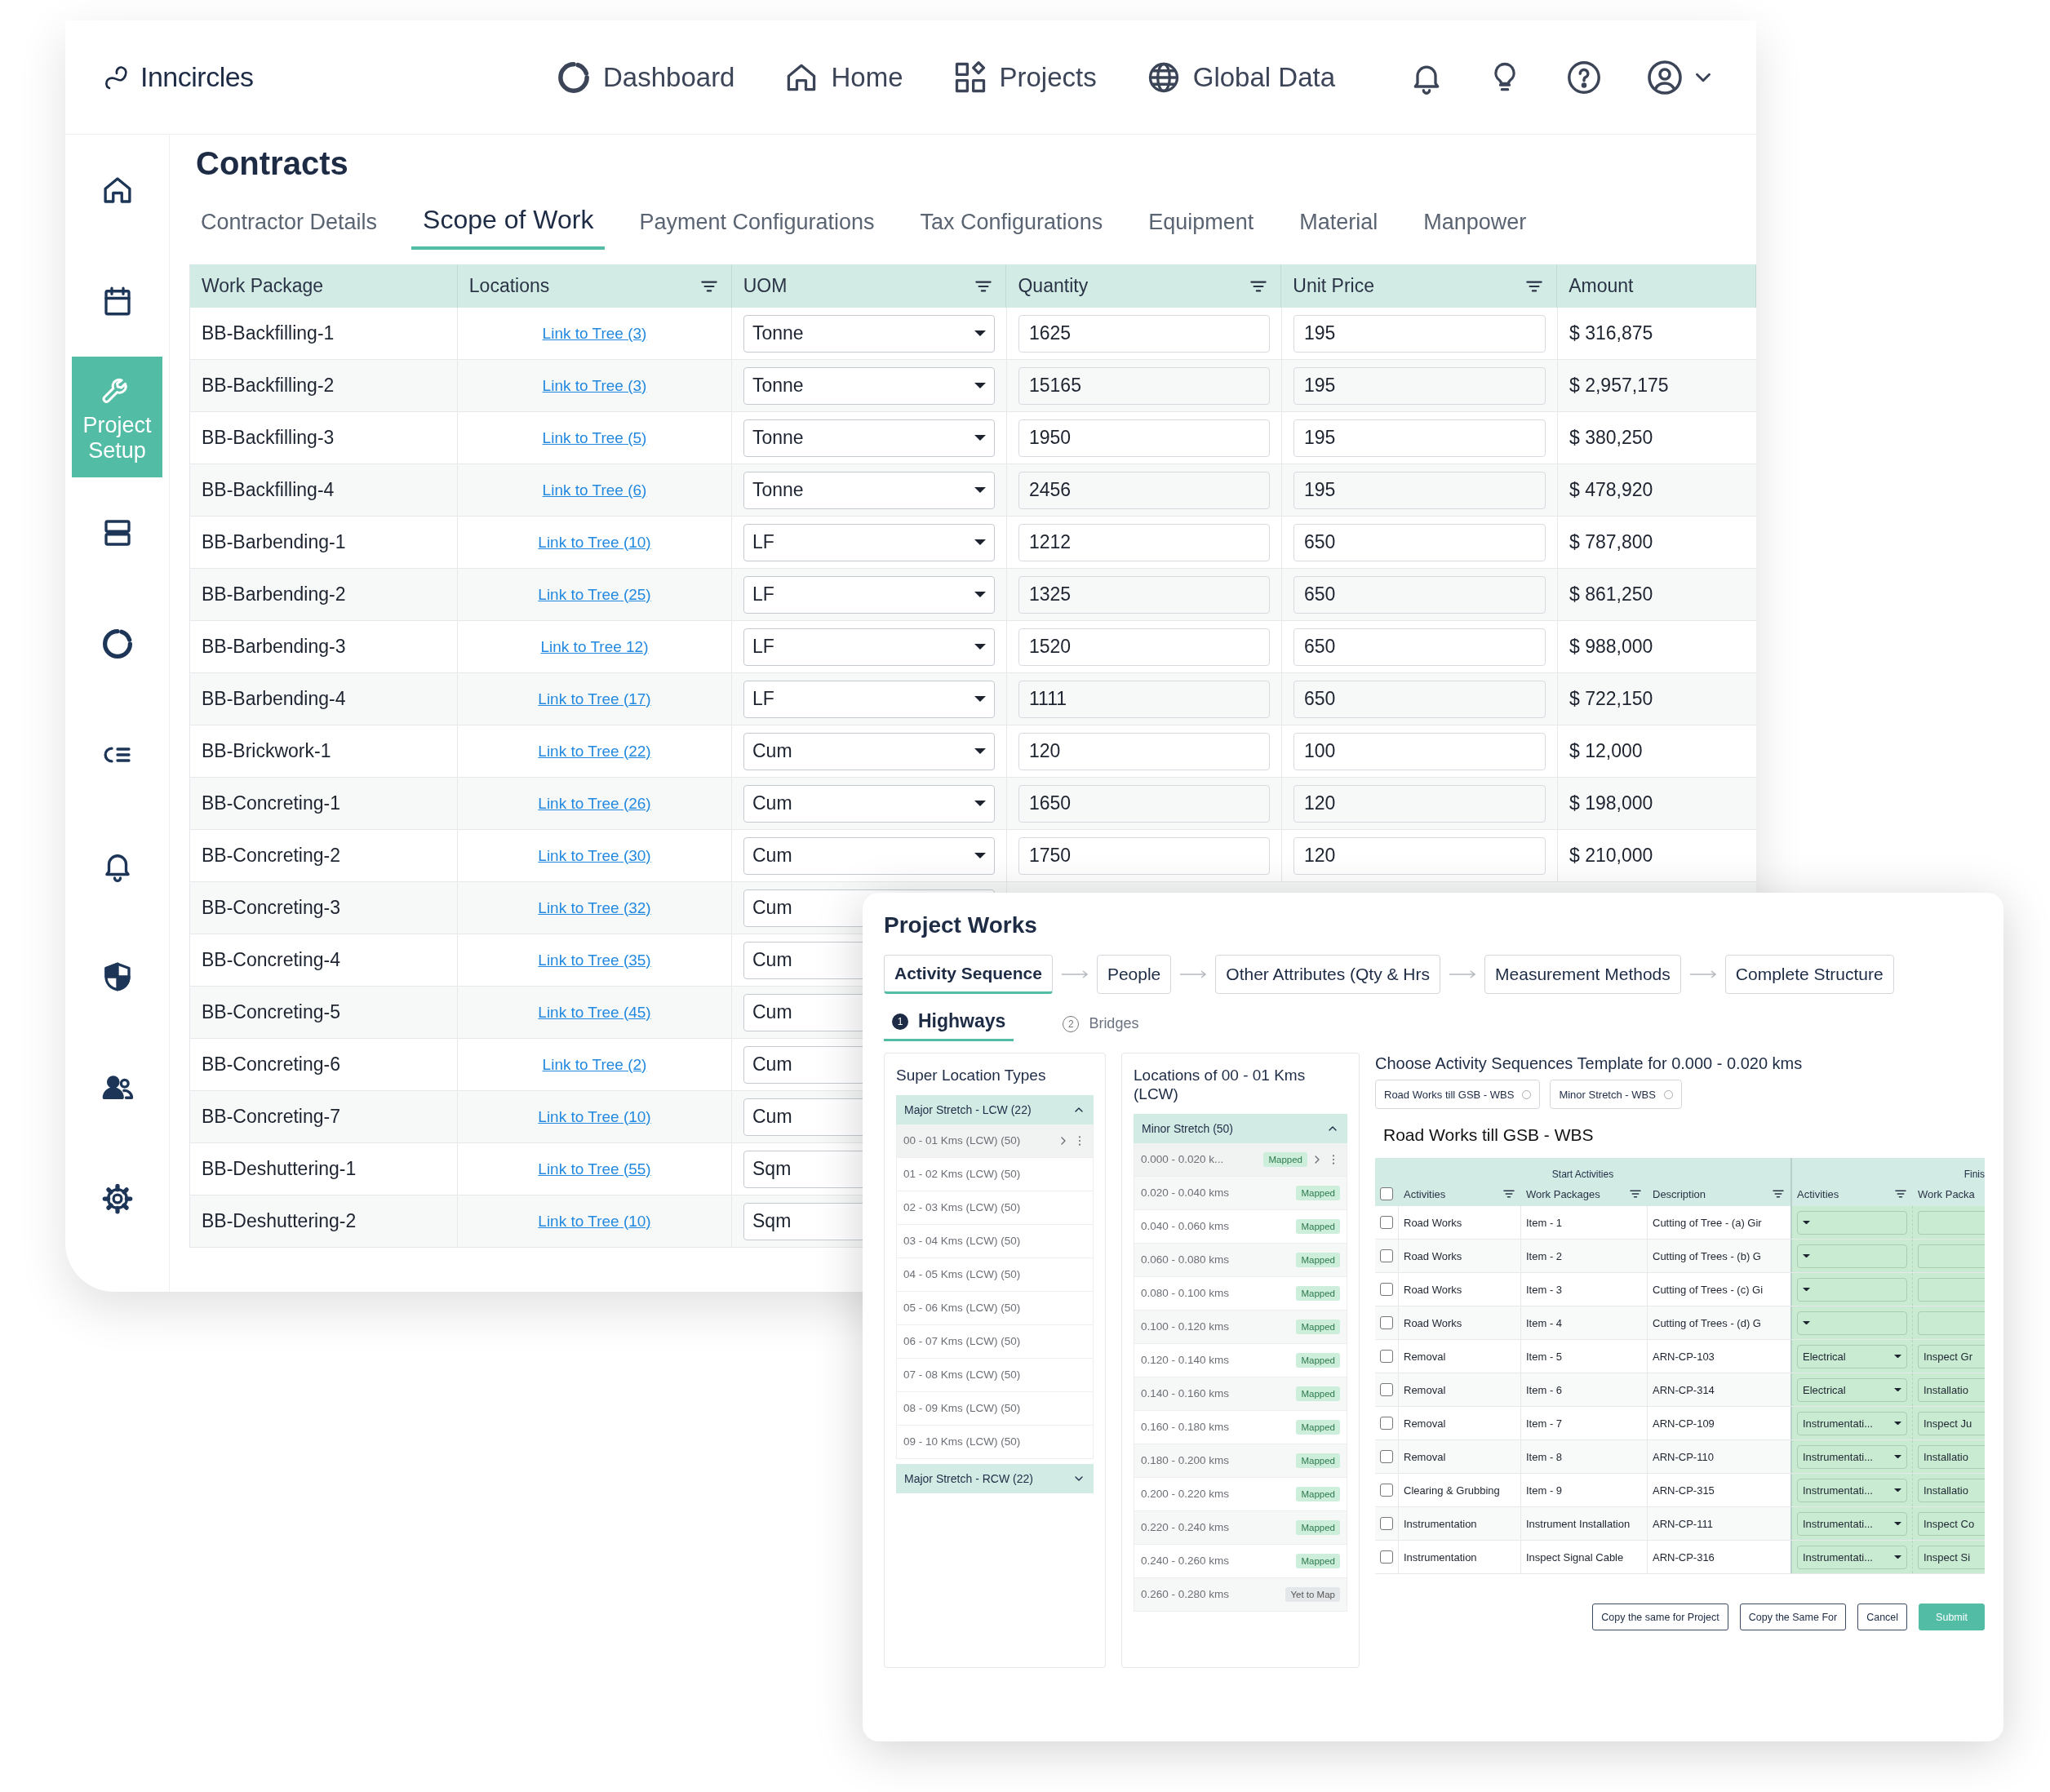  What do you see at coordinates (1684, 1389) in the screenshot?
I see `table-cell: ARN-CP-314` at bounding box center [1684, 1389].